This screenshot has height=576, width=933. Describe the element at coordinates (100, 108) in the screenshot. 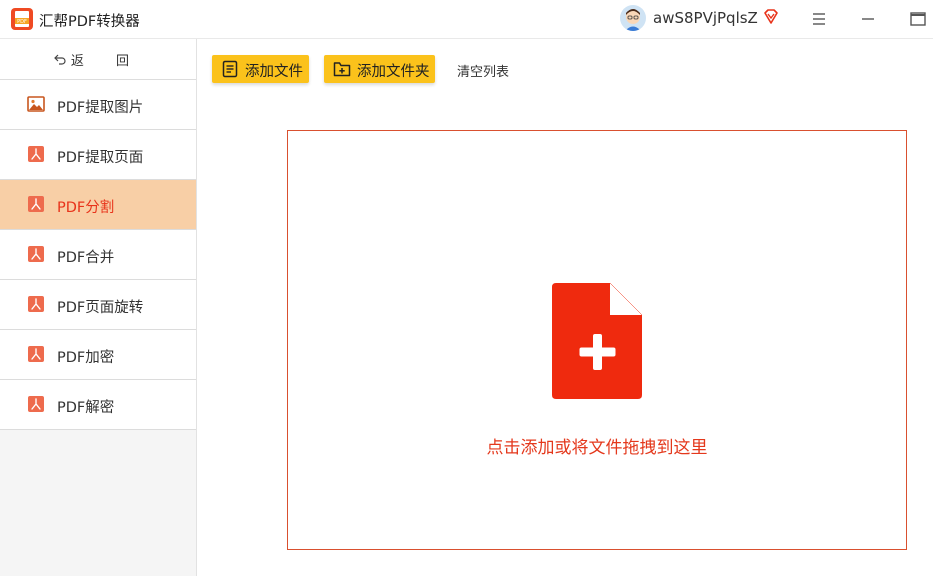

I see `sidebar-item-label: PDF提取图片` at that location.